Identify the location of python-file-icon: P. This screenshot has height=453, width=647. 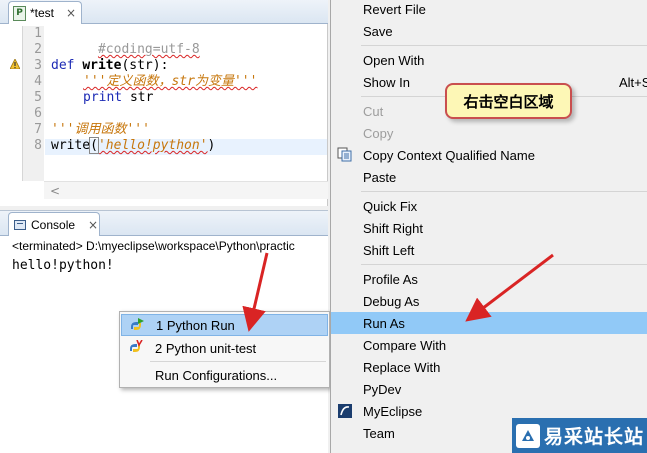
(19, 13).